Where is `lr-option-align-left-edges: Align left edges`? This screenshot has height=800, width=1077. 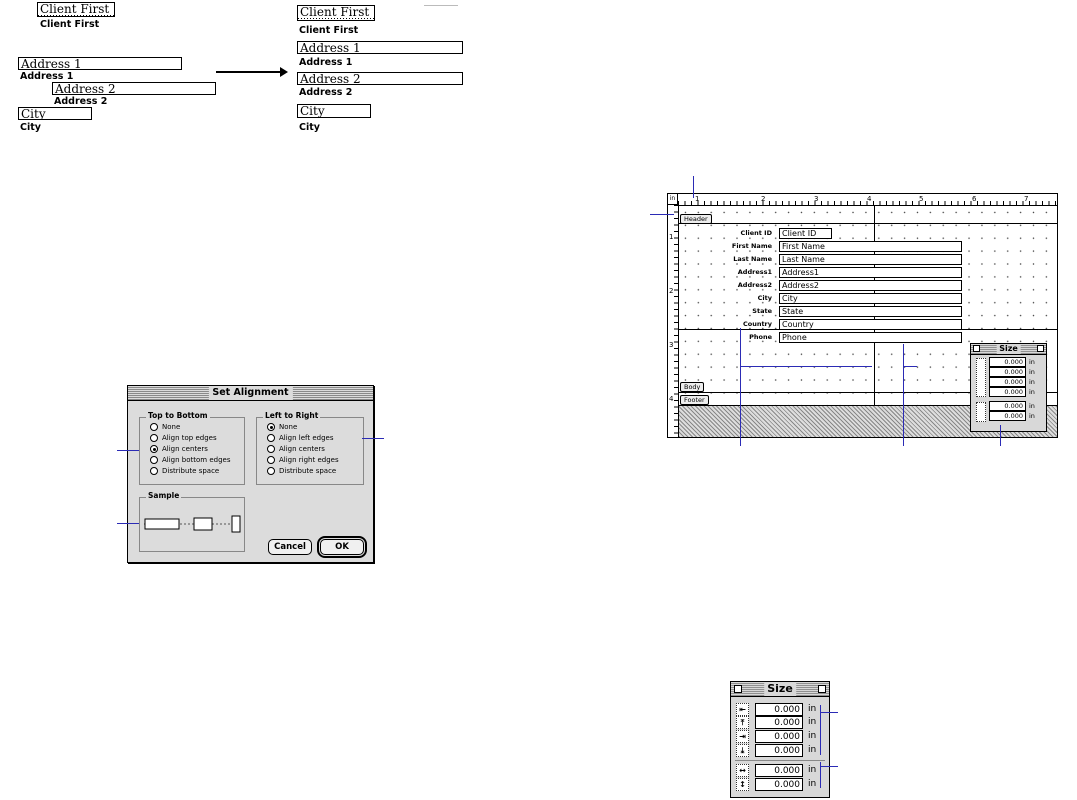 lr-option-align-left-edges: Align left edges is located at coordinates (300, 438).